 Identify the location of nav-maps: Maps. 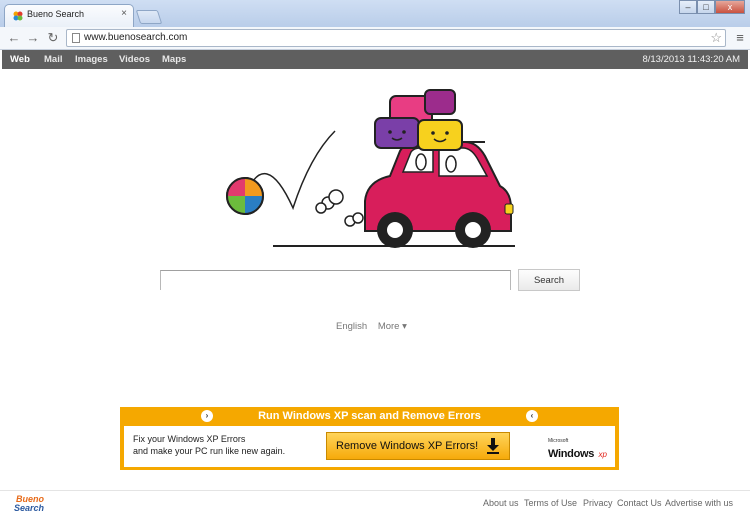
(174, 59).